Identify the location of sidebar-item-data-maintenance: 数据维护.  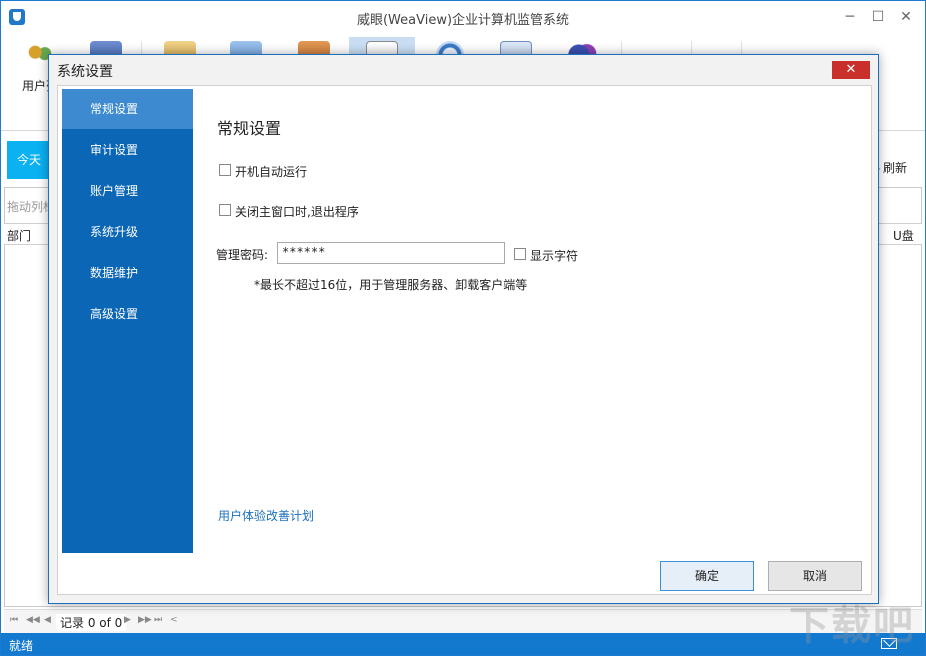
(127, 273).